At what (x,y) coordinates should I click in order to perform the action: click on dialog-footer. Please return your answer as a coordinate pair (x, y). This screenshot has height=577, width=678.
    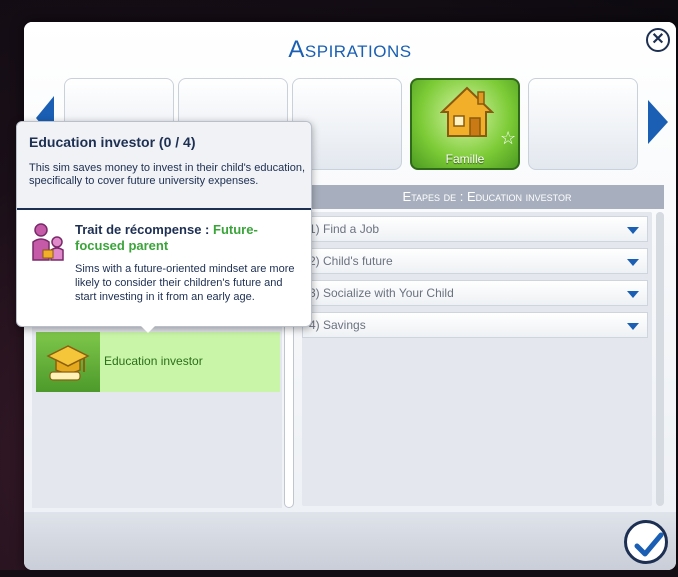
    Looking at the image, I should click on (350, 541).